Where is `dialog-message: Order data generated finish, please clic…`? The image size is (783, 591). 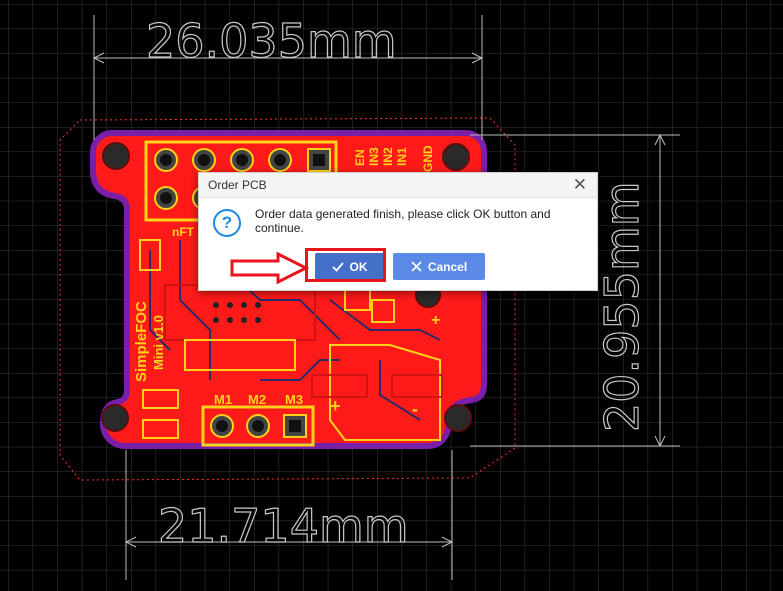
dialog-message: Order data generated finish, please clic… is located at coordinates (403, 221).